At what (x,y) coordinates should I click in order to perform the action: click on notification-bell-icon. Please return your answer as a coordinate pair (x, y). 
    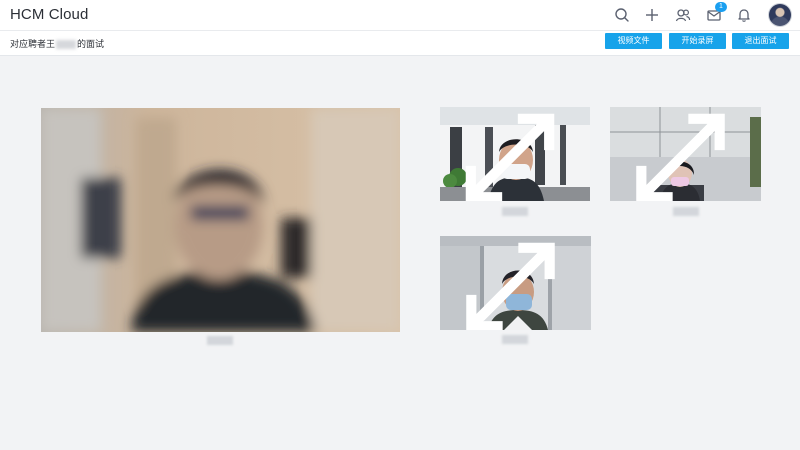
    Looking at the image, I should click on (744, 15).